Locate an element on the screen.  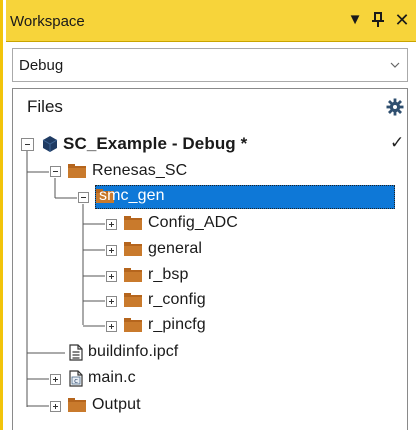
tree-item-label: general is located at coordinates (175, 248).